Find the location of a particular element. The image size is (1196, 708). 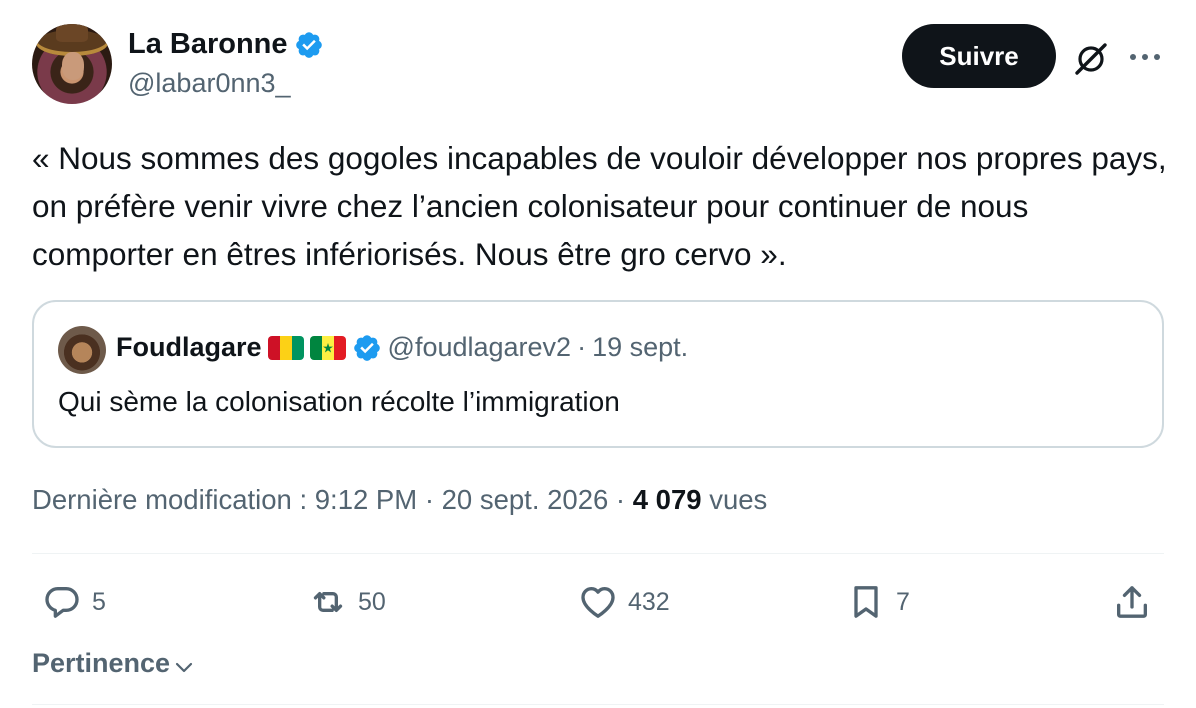

author-name: La Baronne is located at coordinates (208, 44).